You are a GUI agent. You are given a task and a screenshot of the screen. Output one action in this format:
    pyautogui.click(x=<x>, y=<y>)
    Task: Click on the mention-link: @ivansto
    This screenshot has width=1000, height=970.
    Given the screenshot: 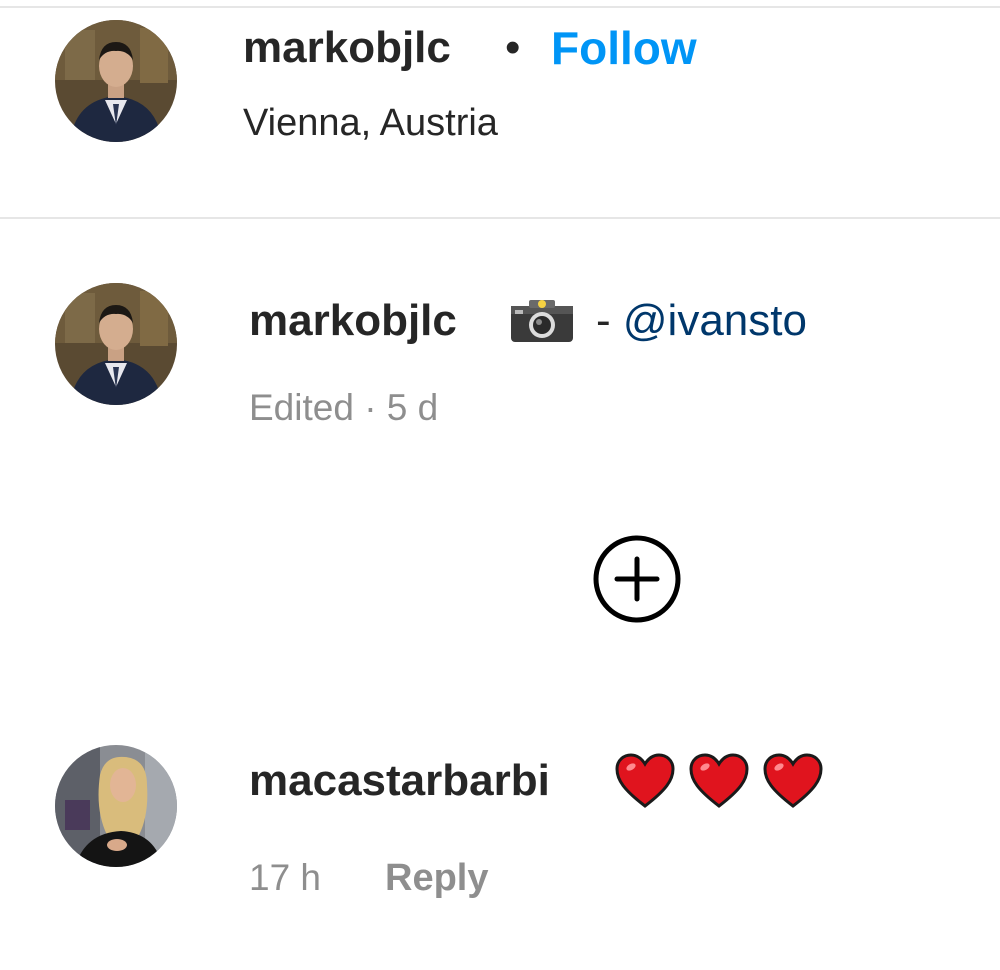 What is the action you would take?
    pyautogui.click(x=715, y=320)
    